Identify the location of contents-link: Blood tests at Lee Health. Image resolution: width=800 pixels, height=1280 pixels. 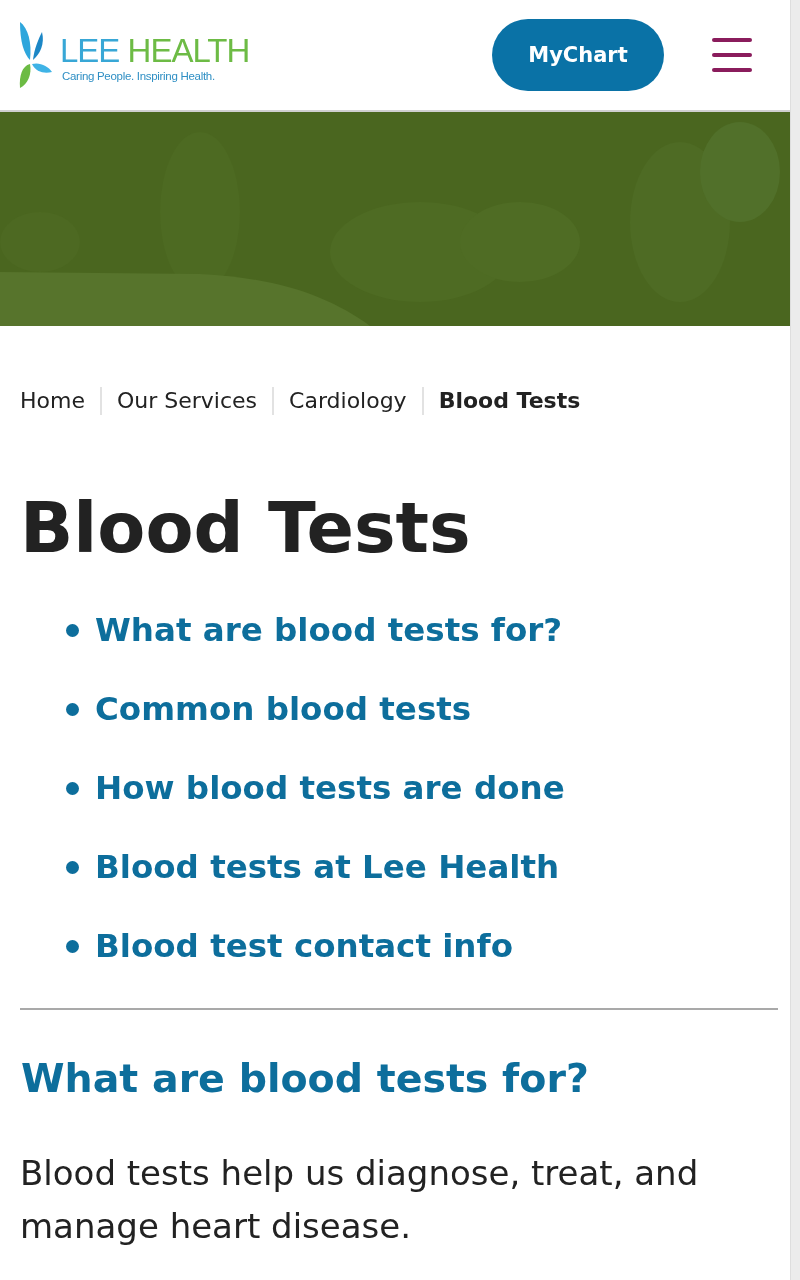
(327, 867).